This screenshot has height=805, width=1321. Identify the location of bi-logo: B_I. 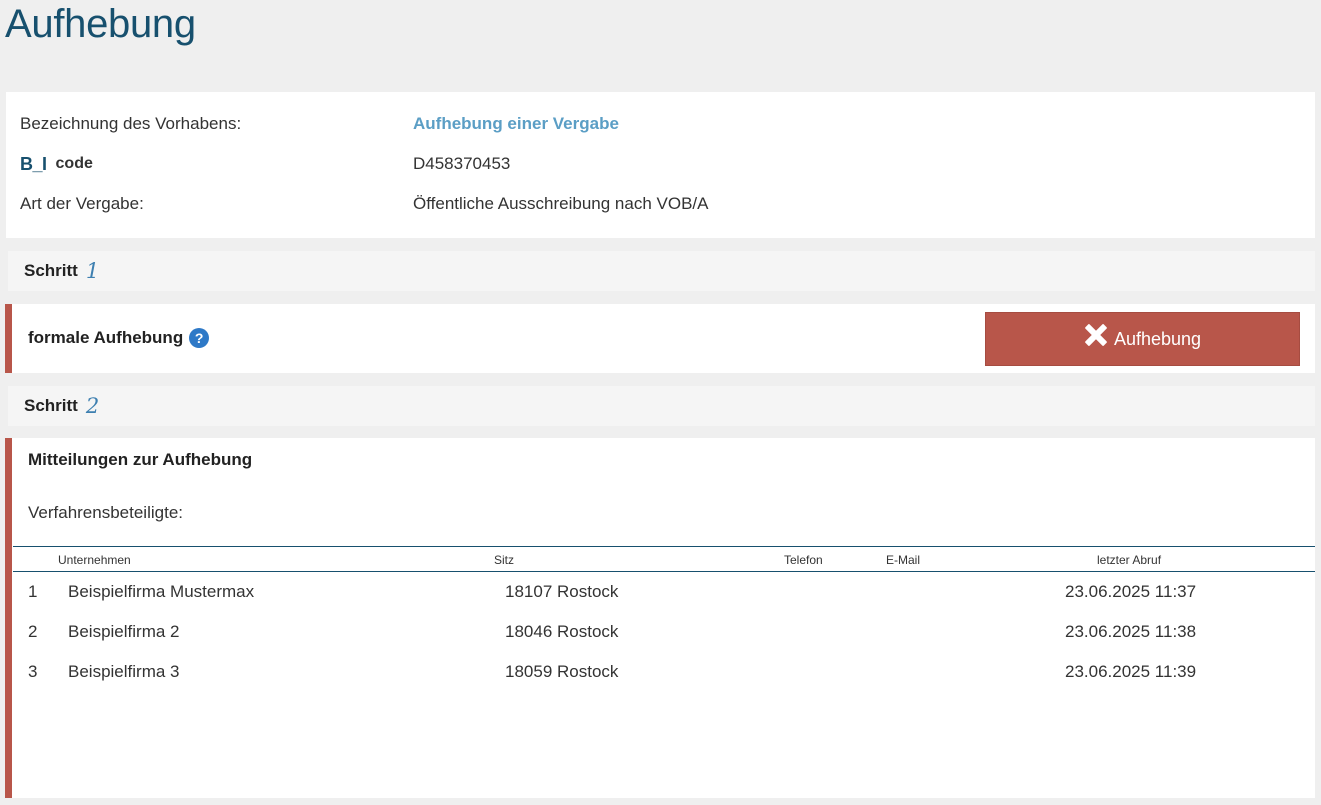
(33, 163).